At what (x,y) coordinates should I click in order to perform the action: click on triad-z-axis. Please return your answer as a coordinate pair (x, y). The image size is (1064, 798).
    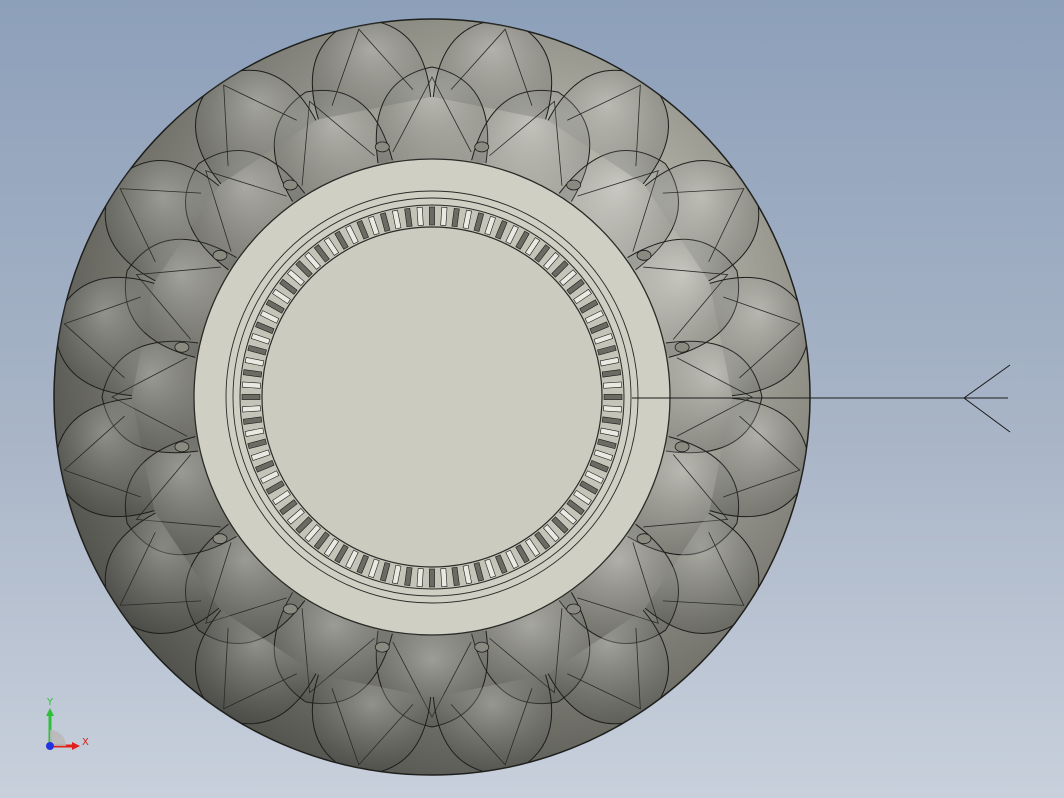
    Looking at the image, I should click on (50, 746).